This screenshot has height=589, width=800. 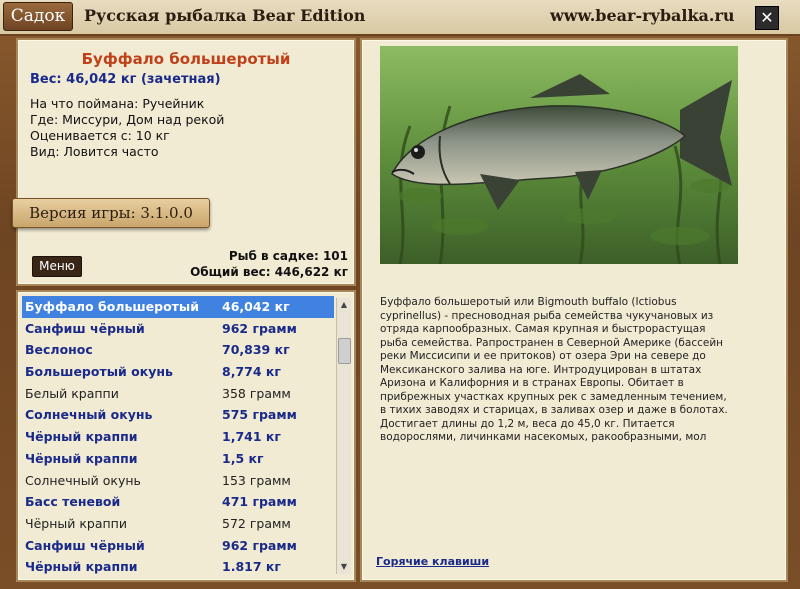 What do you see at coordinates (178, 567) in the screenshot?
I see `list-item: Чёрный краппи 1.817 кг` at bounding box center [178, 567].